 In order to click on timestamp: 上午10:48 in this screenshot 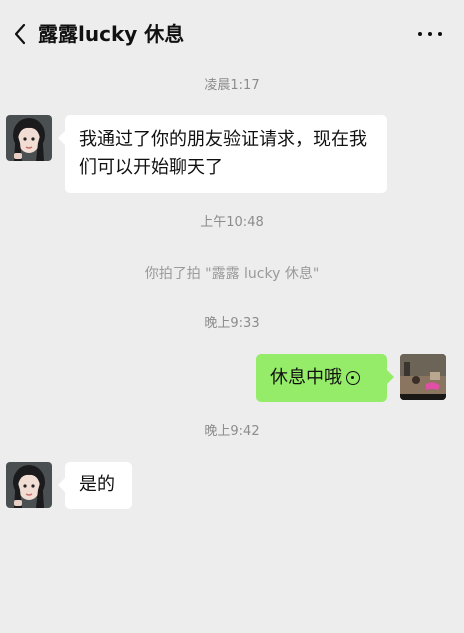, I will do `click(232, 222)`.